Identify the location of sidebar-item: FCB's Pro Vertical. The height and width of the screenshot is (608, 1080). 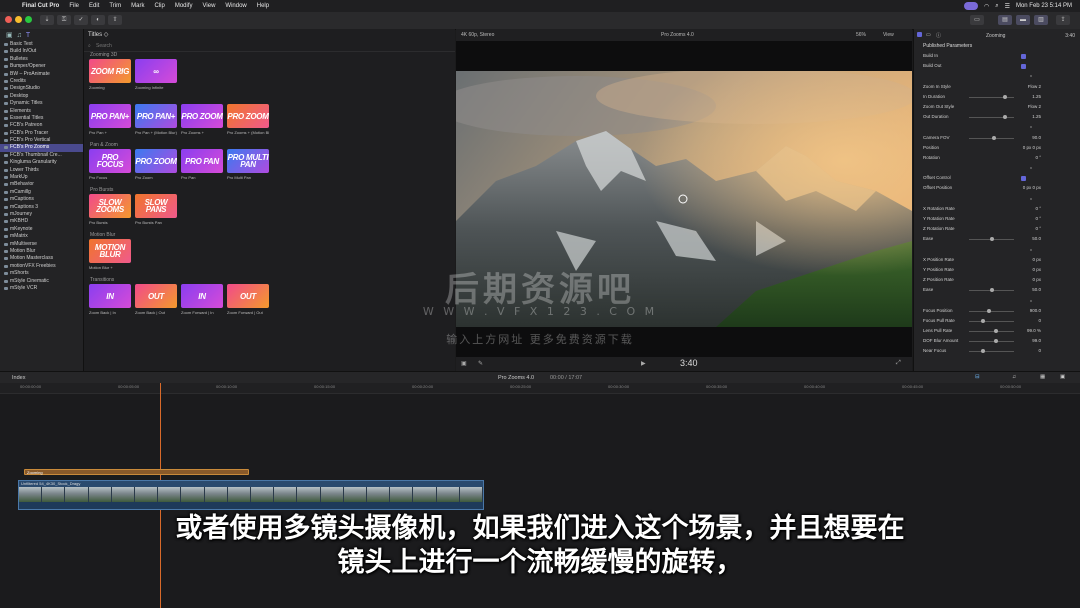
(41, 140).